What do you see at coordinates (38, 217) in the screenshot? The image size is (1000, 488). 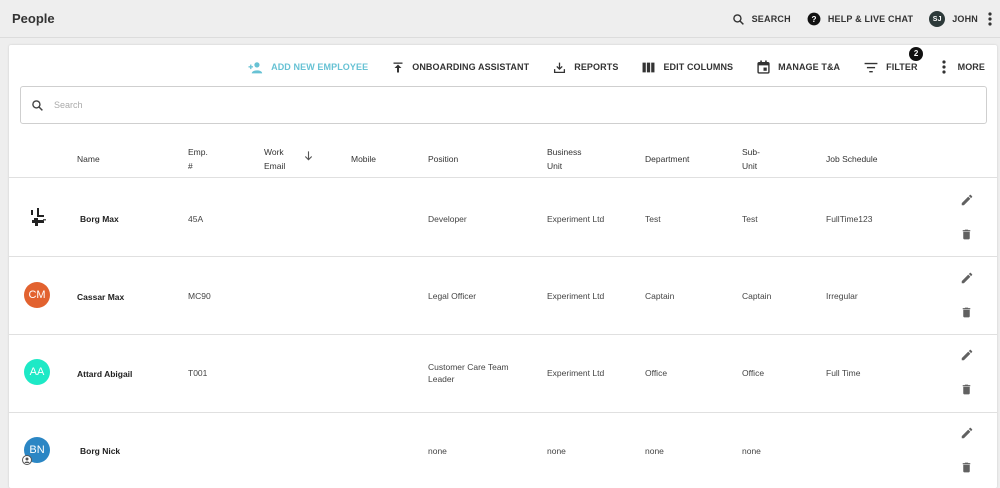 I see `photo-avatar` at bounding box center [38, 217].